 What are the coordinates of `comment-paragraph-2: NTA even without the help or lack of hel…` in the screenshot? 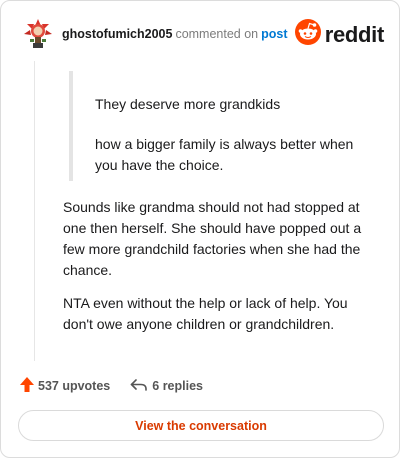 It's located at (205, 313).